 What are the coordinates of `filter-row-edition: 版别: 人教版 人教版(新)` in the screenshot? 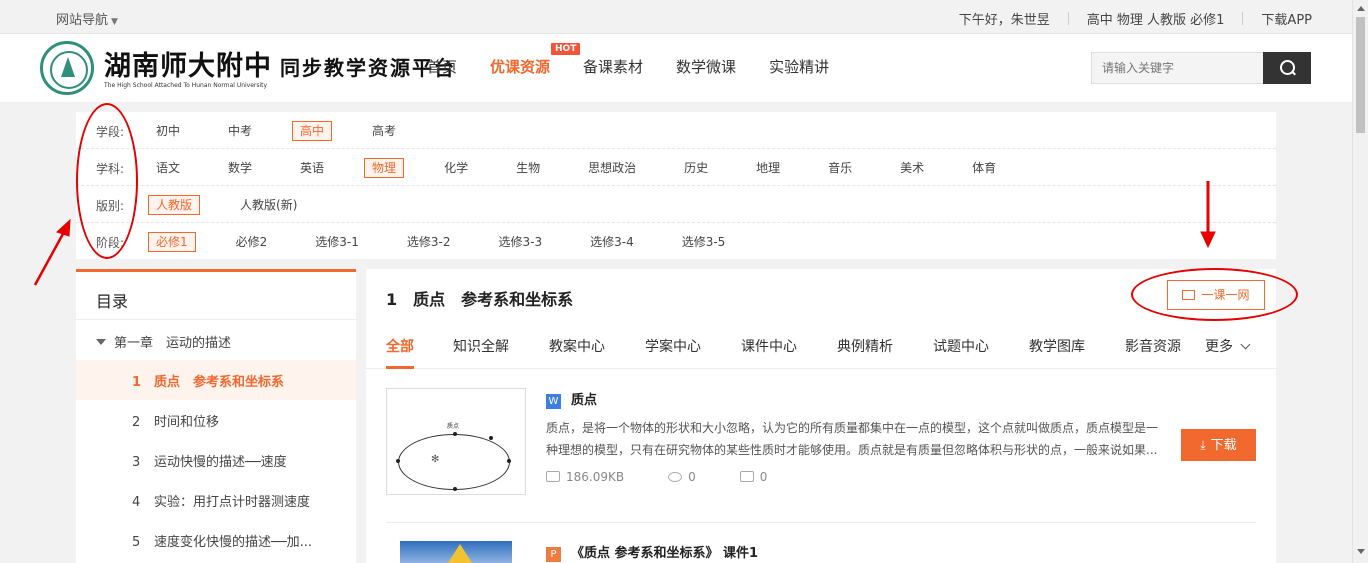 It's located at (676, 204).